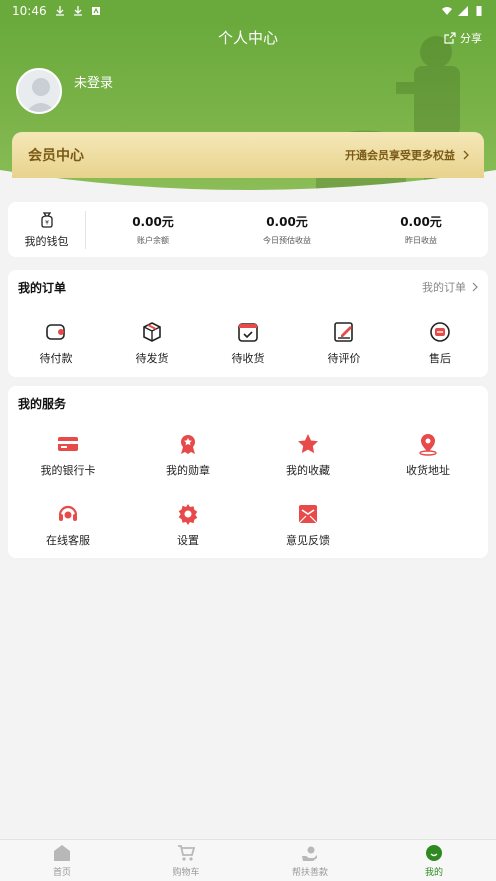 This screenshot has height=881, width=496. What do you see at coordinates (421, 240) in the screenshot?
I see `yesterday-income-label: 昨日收益` at bounding box center [421, 240].